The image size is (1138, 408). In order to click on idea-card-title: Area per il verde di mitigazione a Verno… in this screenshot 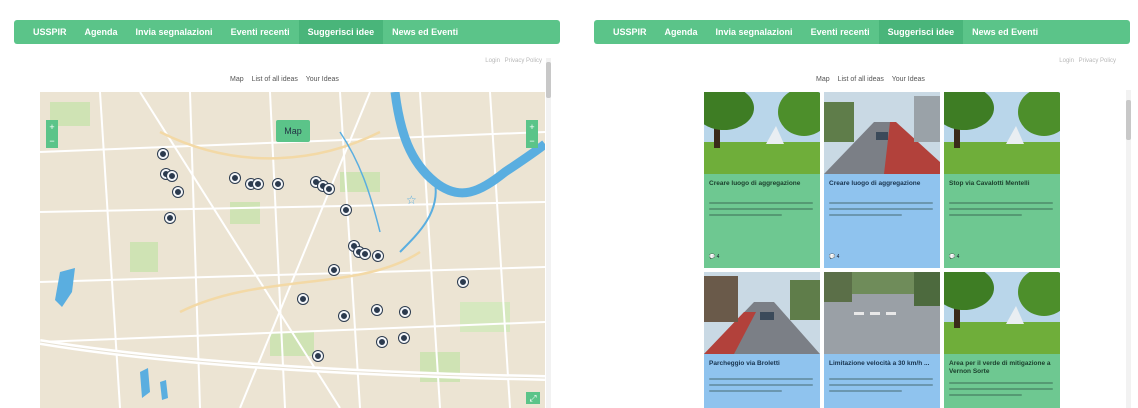, I will do `click(1000, 367)`.